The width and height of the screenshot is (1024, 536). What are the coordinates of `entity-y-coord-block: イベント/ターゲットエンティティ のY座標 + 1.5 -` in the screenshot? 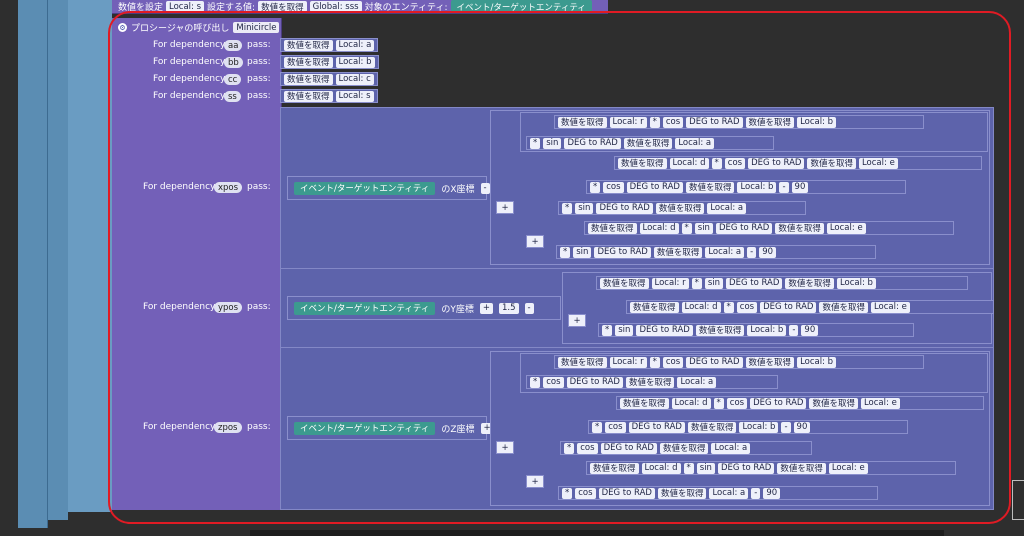 It's located at (424, 308).